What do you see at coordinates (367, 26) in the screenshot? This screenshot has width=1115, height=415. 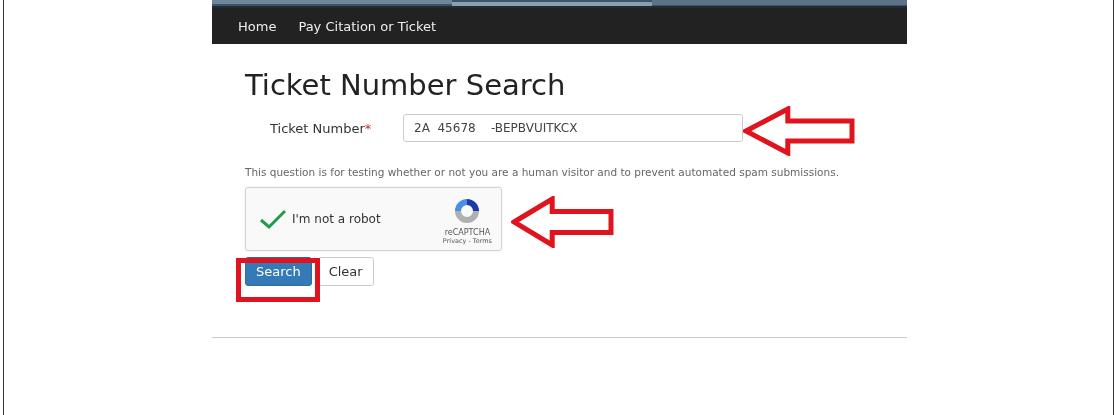 I see `nav-link: Pay Citation or Ticket` at bounding box center [367, 26].